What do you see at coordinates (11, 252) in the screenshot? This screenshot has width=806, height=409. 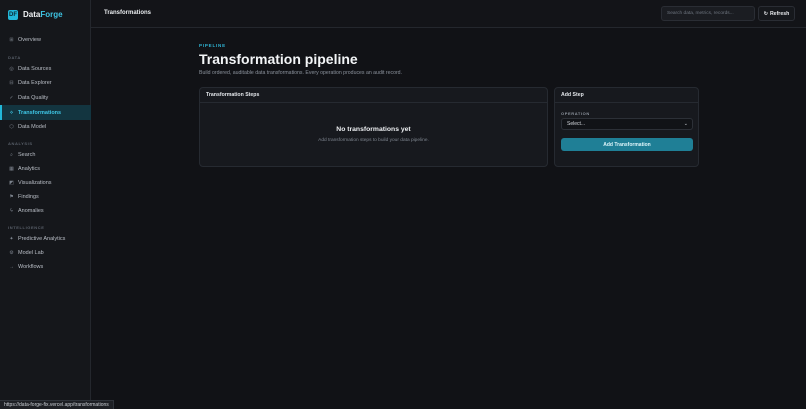 I see `gear-icon: ⚙` at bounding box center [11, 252].